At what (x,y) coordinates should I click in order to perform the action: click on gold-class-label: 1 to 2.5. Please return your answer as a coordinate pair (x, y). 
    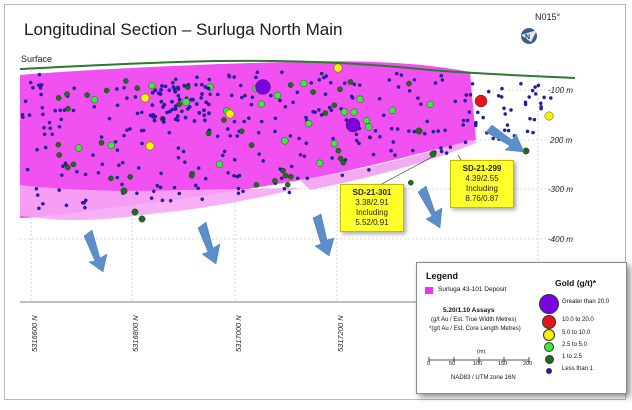
    Looking at the image, I should click on (572, 357).